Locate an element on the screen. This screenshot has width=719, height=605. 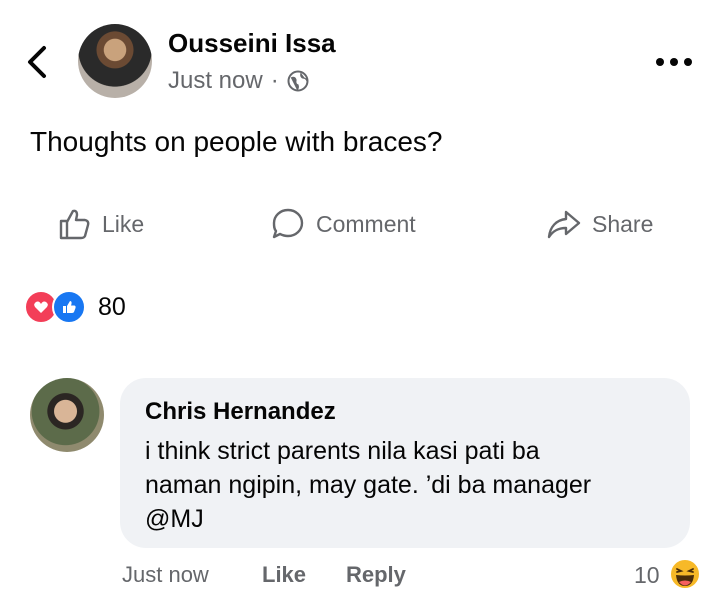
comment-button: Comment is located at coordinates (343, 224).